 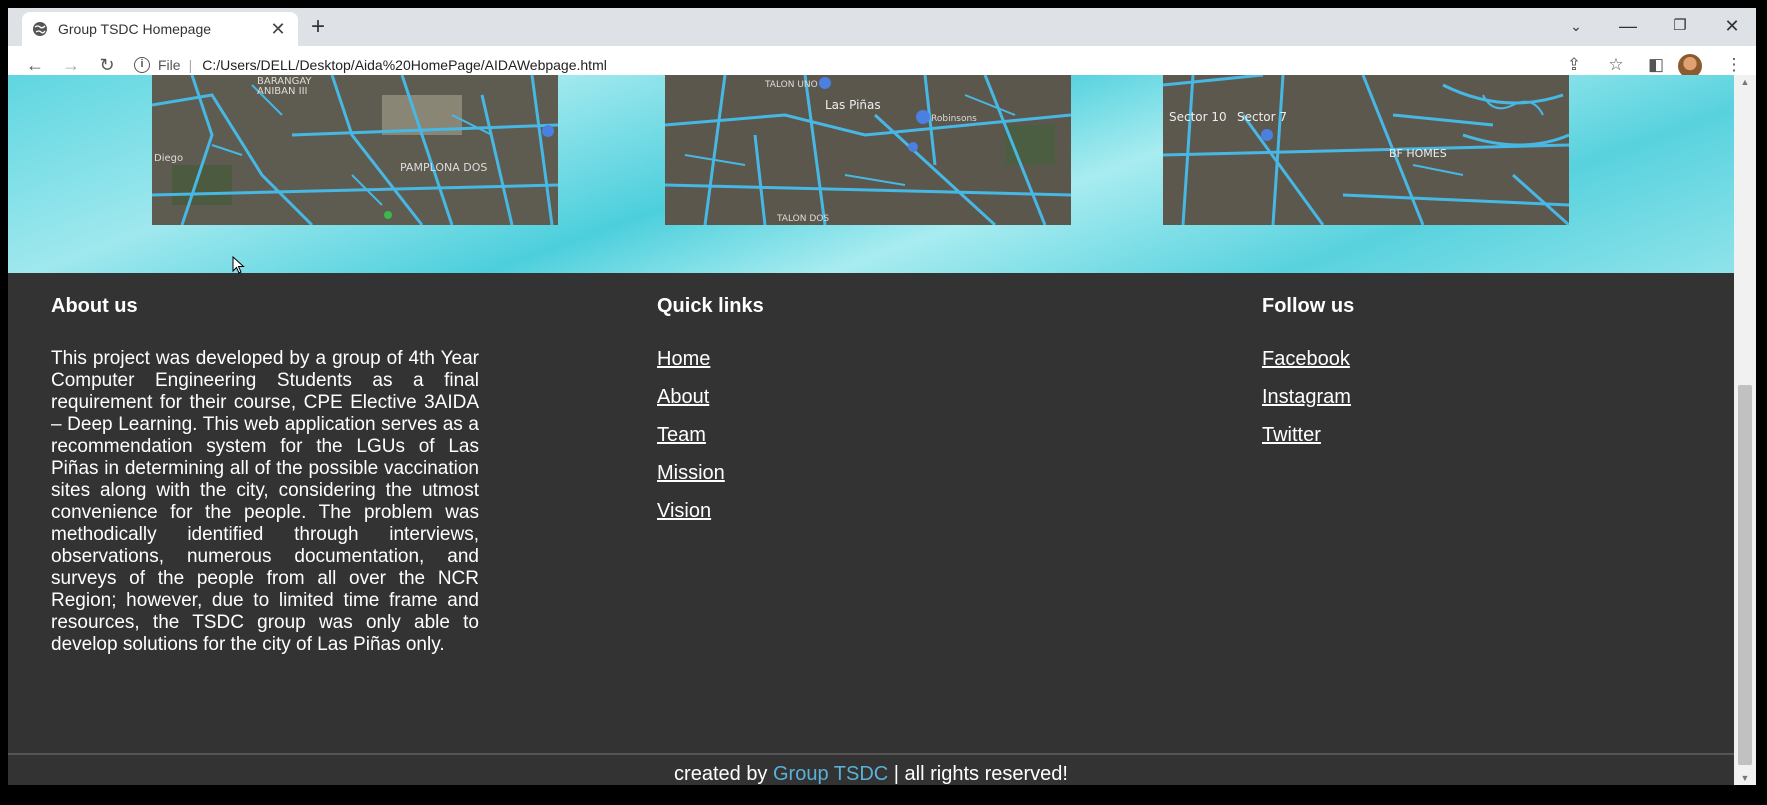 I want to click on quick-links-heading: Quick links, so click(x=710, y=306).